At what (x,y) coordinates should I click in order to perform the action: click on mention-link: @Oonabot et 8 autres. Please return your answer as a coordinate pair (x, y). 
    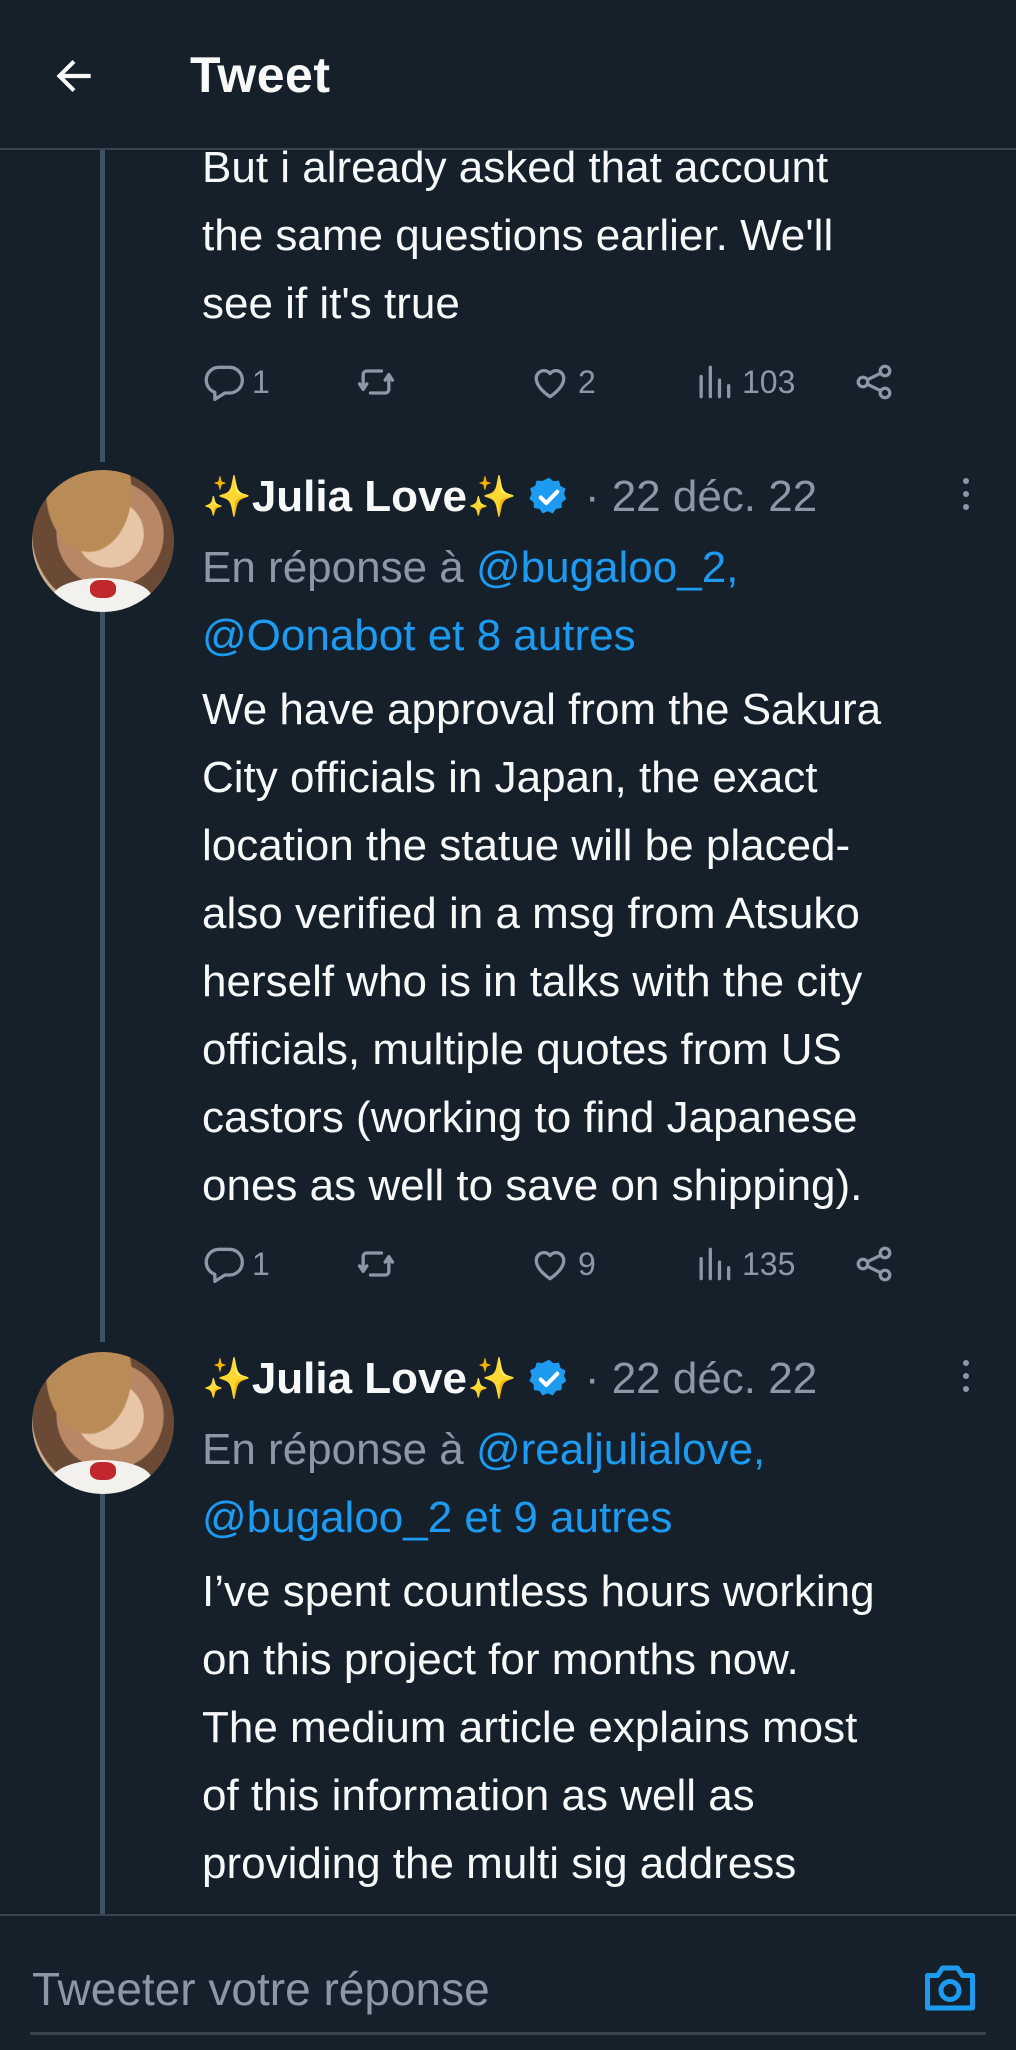
    Looking at the image, I should click on (419, 635).